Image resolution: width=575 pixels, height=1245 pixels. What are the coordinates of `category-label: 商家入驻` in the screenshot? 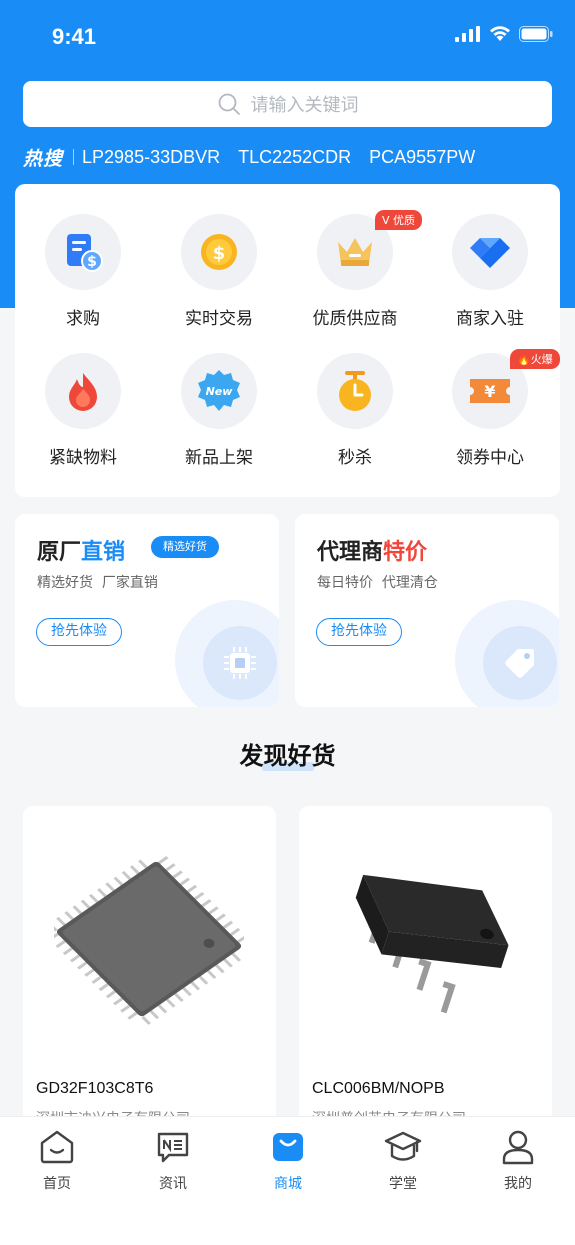 It's located at (490, 319).